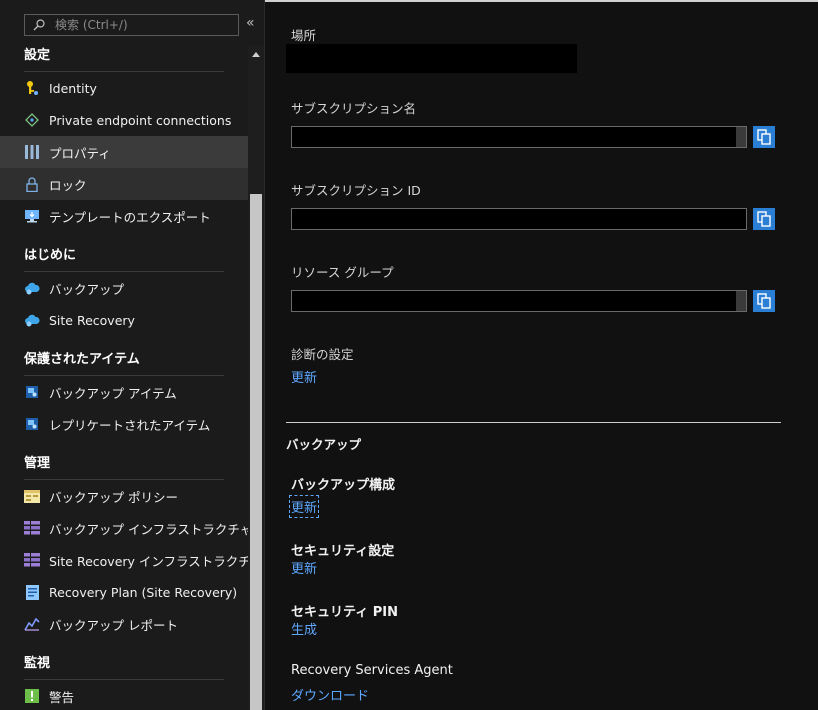 The height and width of the screenshot is (710, 818). I want to click on sidebar-item-replicated-items: レプリケートされたアイテム, so click(124, 424).